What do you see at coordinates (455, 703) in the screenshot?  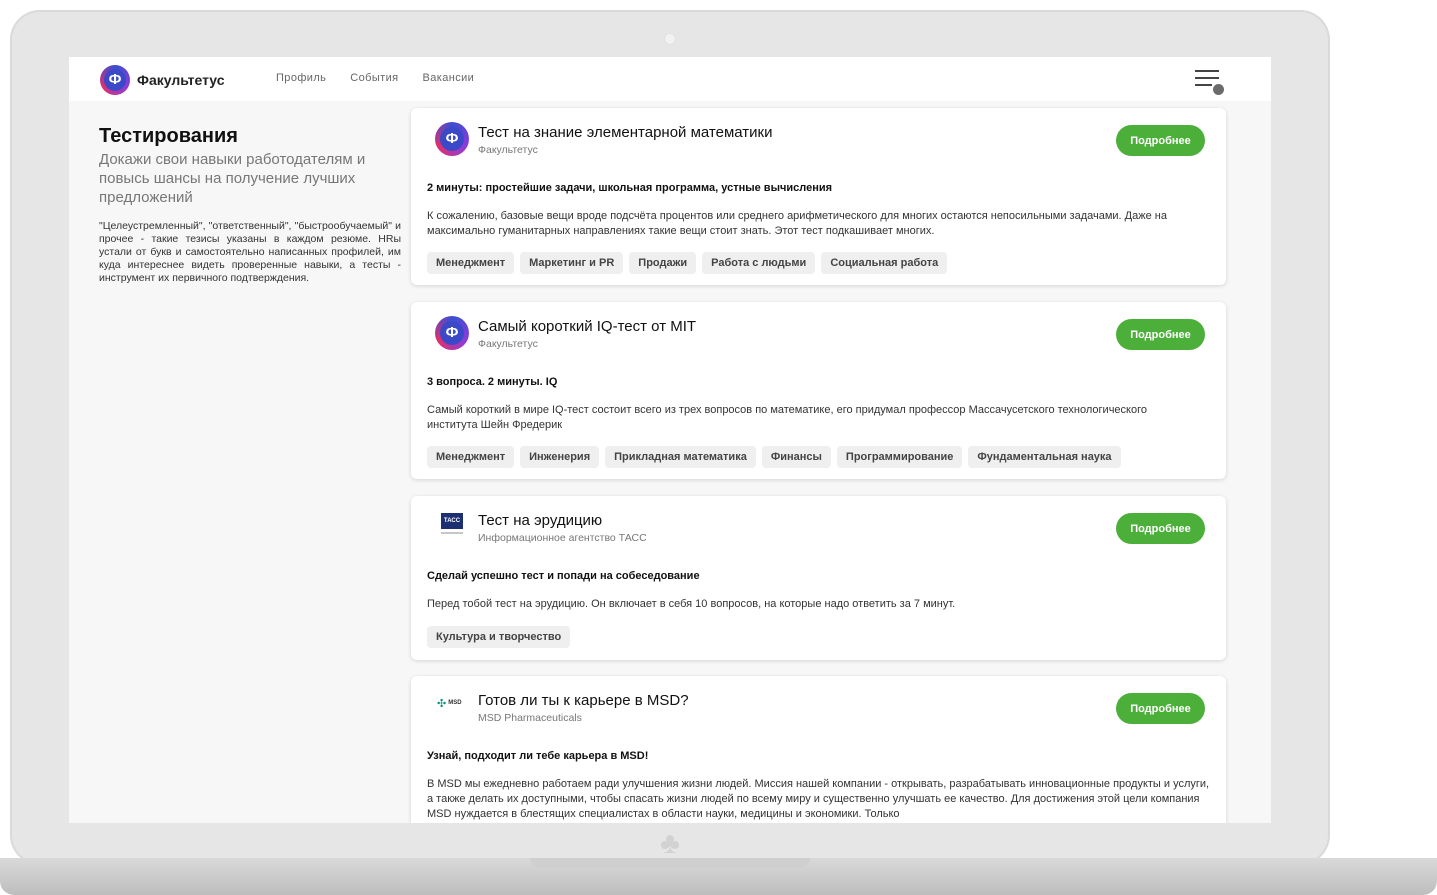 I see `msd-logo-text: MSD` at bounding box center [455, 703].